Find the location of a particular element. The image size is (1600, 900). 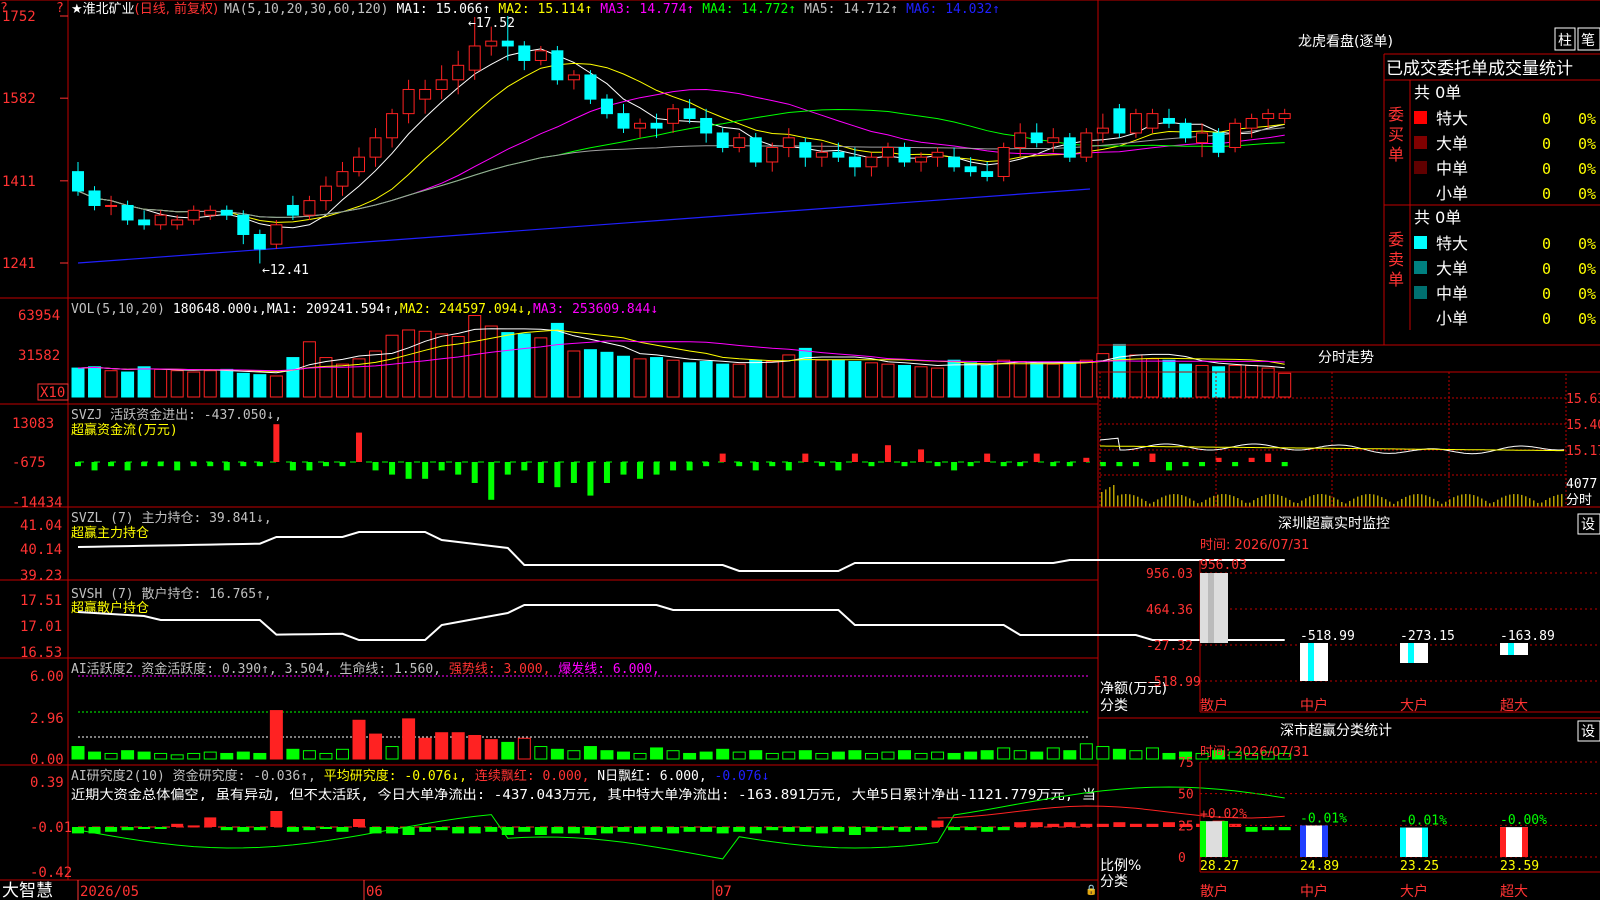

sz-class-bar is located at coordinates (1514, 842).